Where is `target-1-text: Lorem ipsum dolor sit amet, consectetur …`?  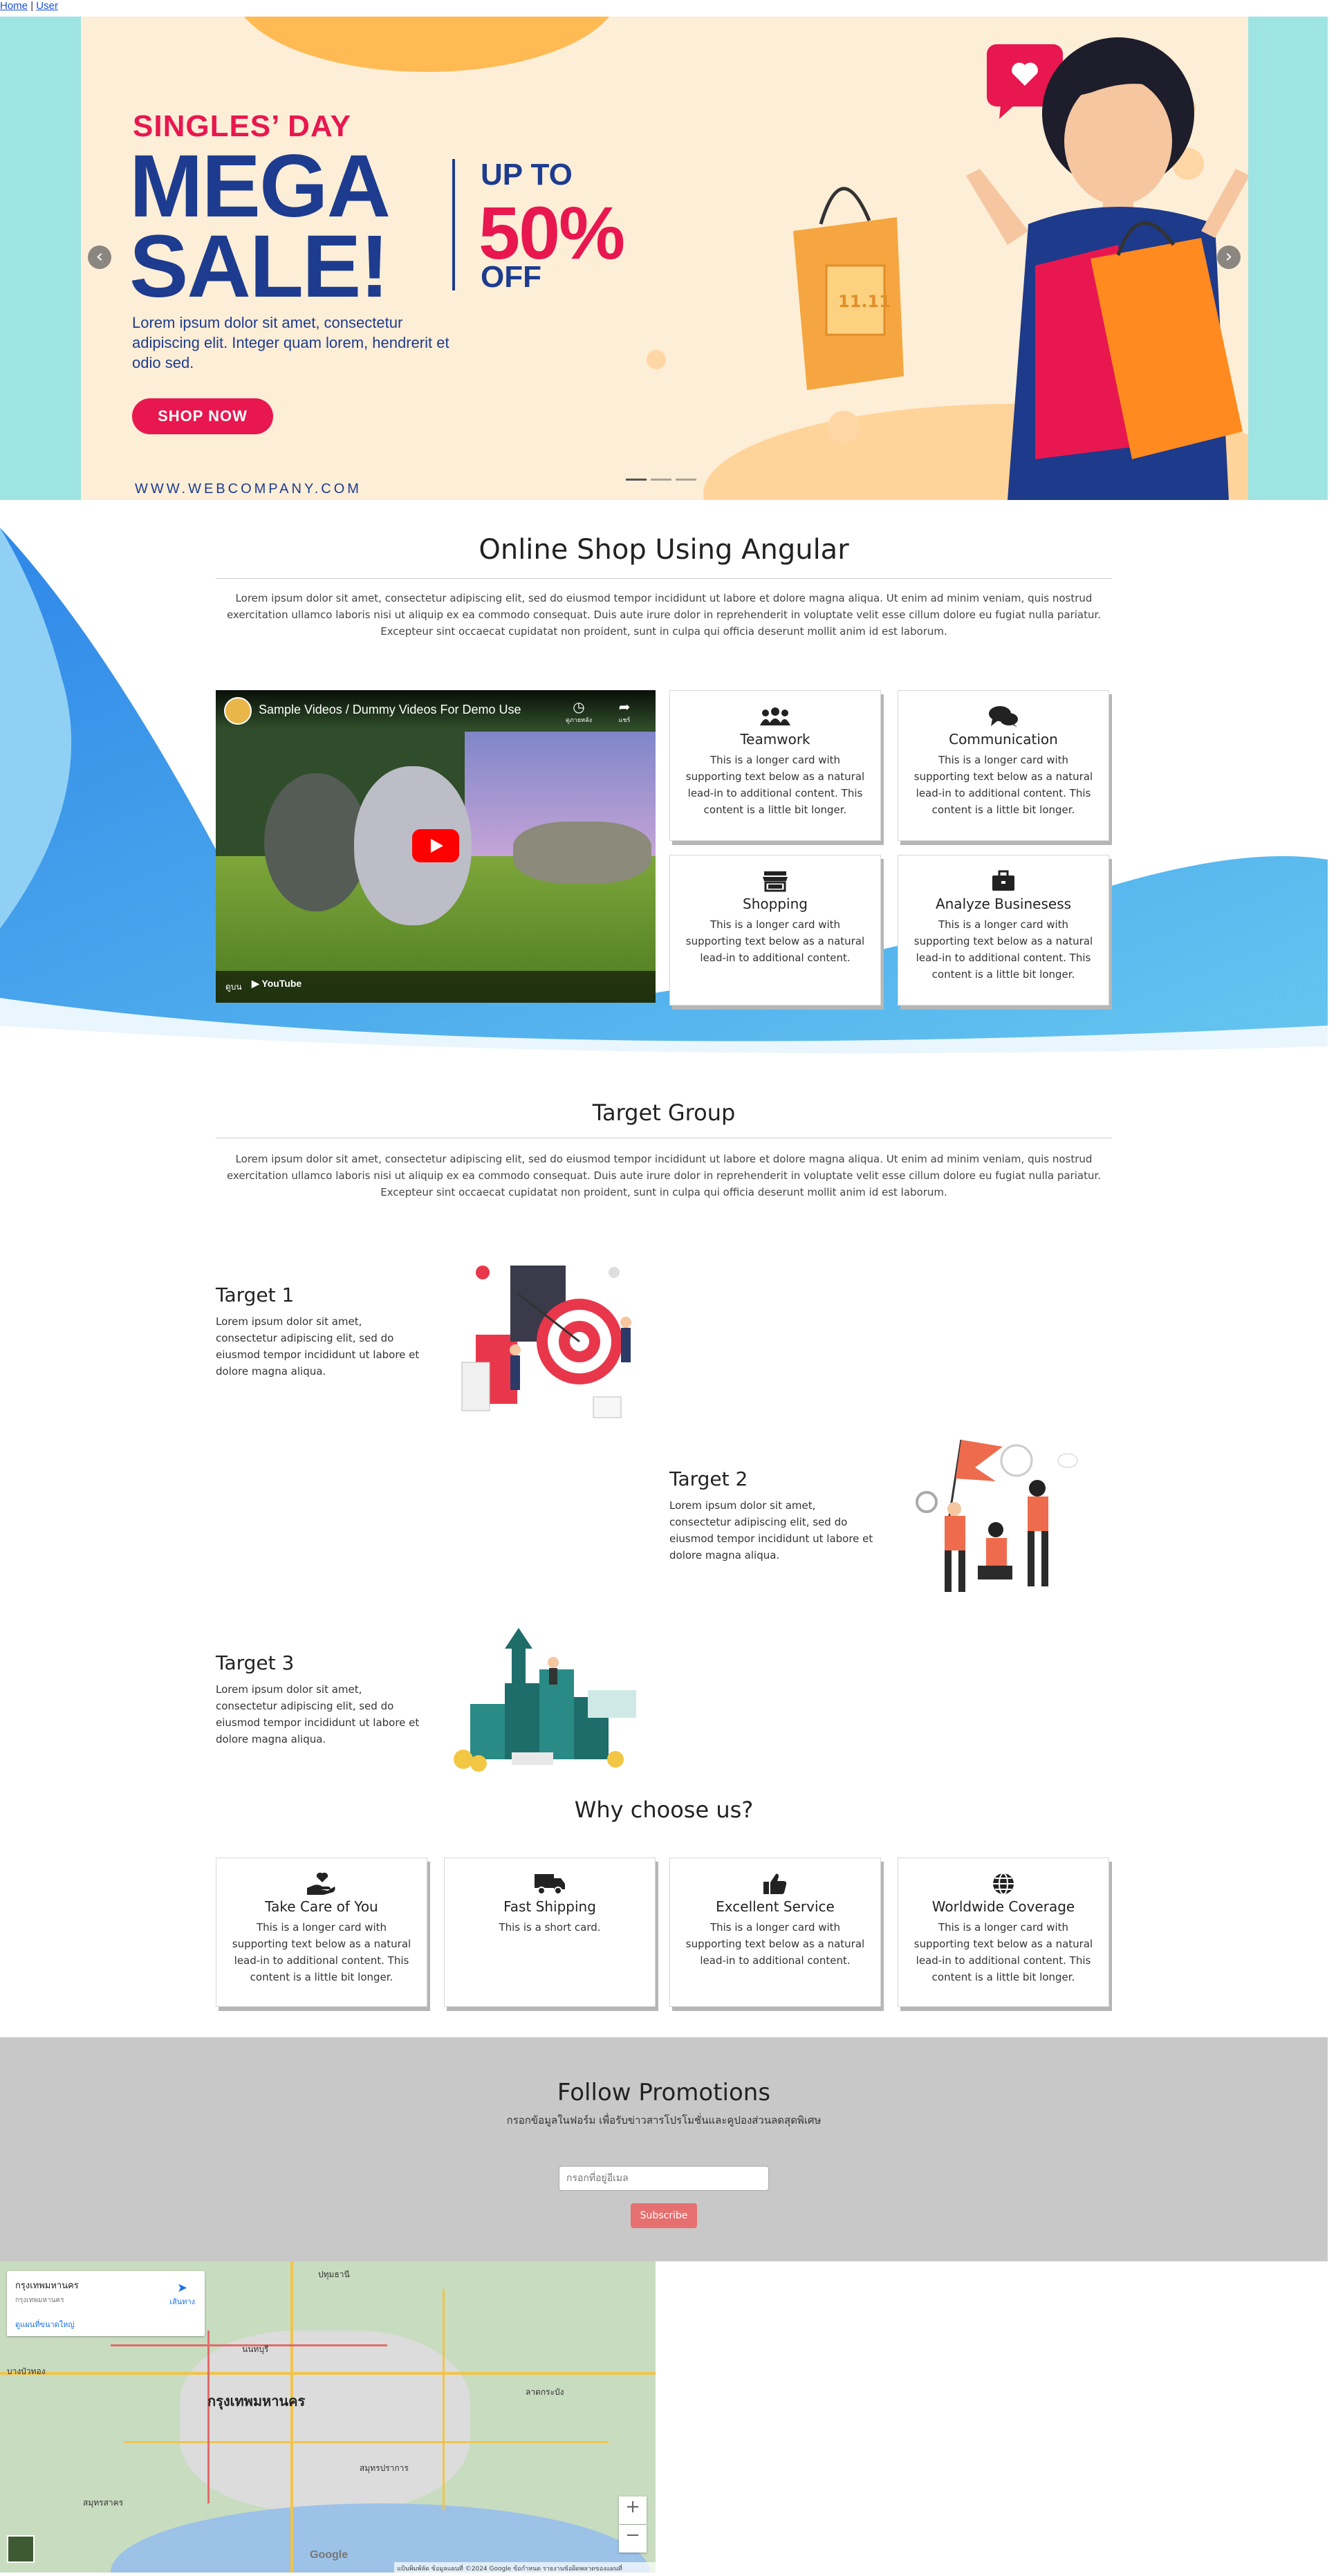
target-1-text: Lorem ipsum dolor sit amet, consectetur … is located at coordinates (318, 1346).